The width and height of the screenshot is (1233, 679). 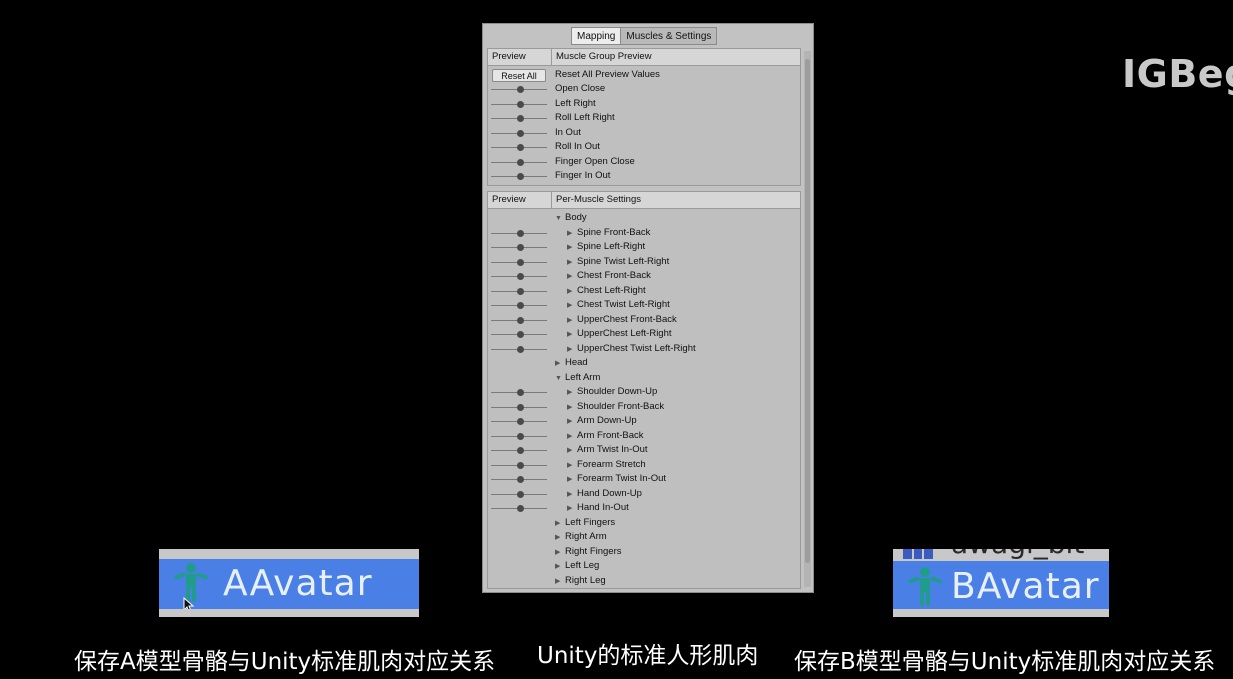 I want to click on muscle-category-row: ▶ Head, so click(x=644, y=363).